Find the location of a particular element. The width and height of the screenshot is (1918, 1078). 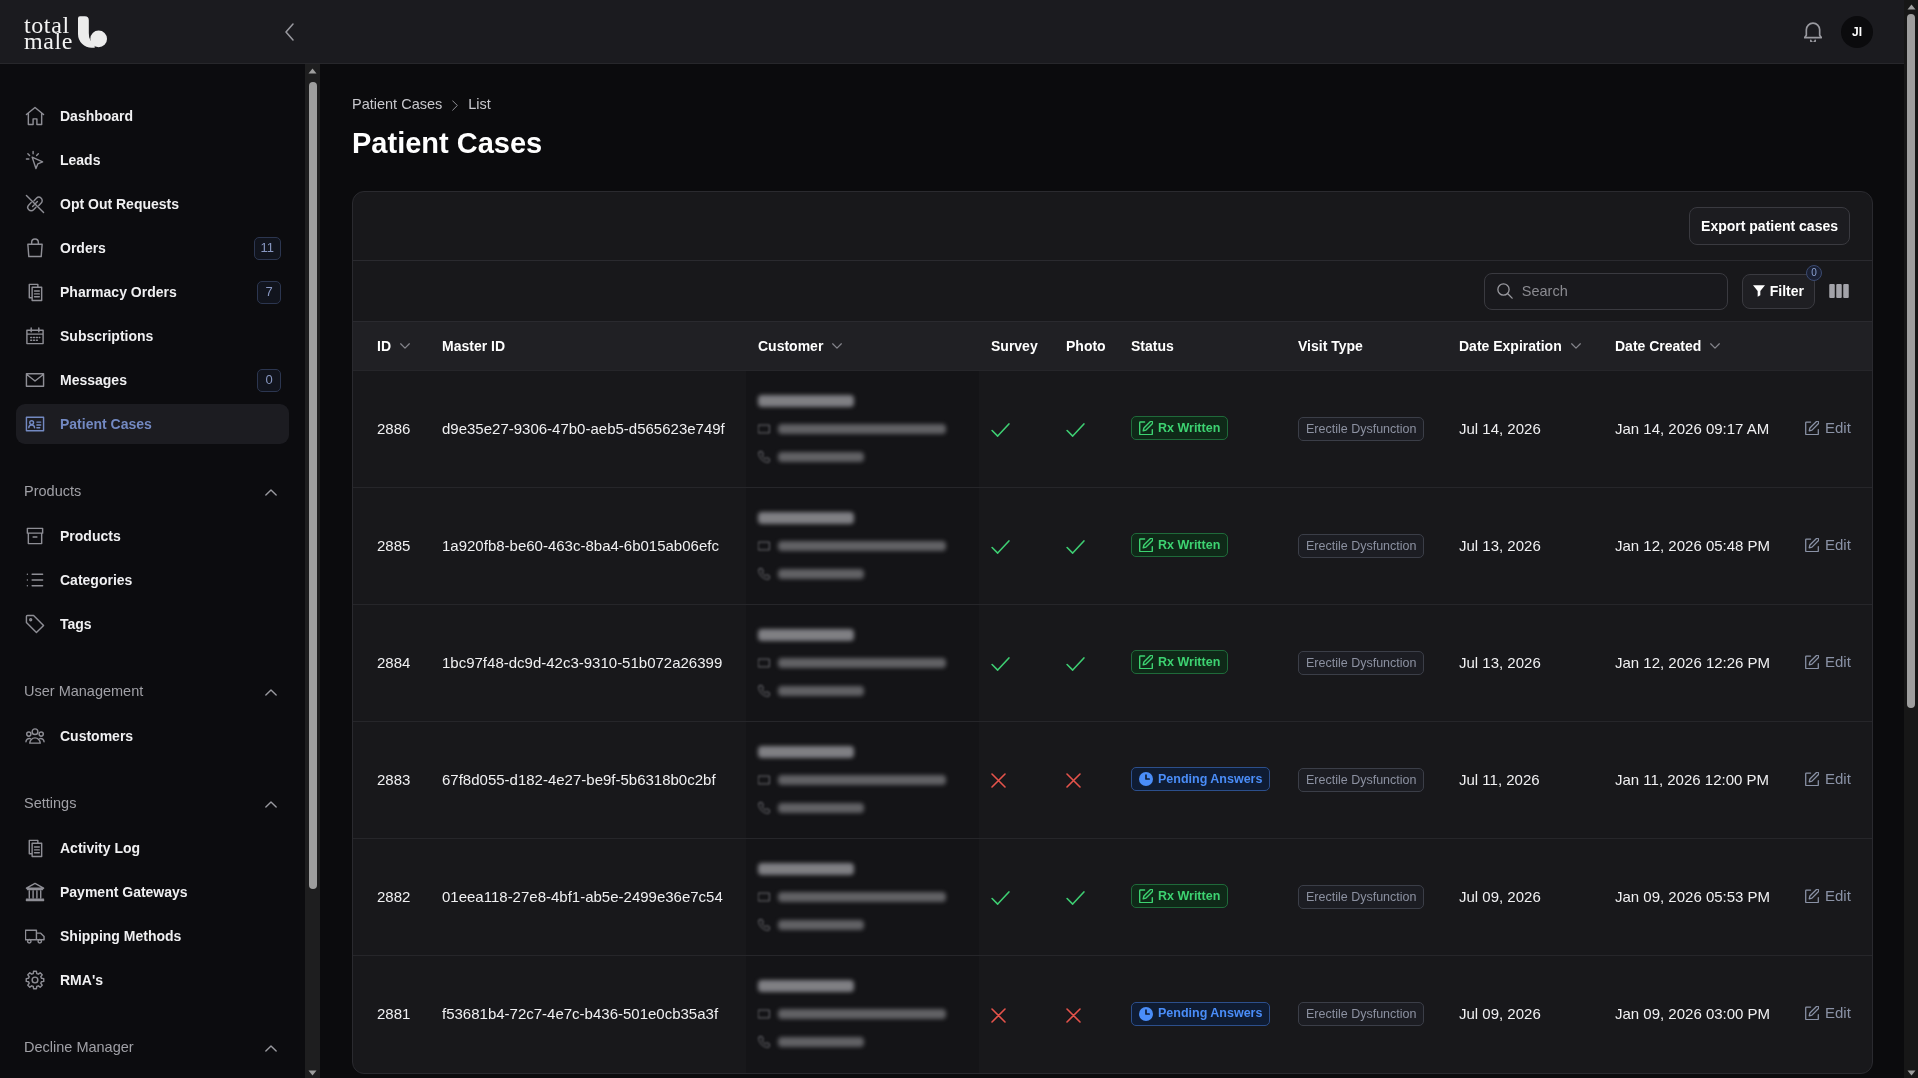

column-header: Master ID is located at coordinates (474, 346).